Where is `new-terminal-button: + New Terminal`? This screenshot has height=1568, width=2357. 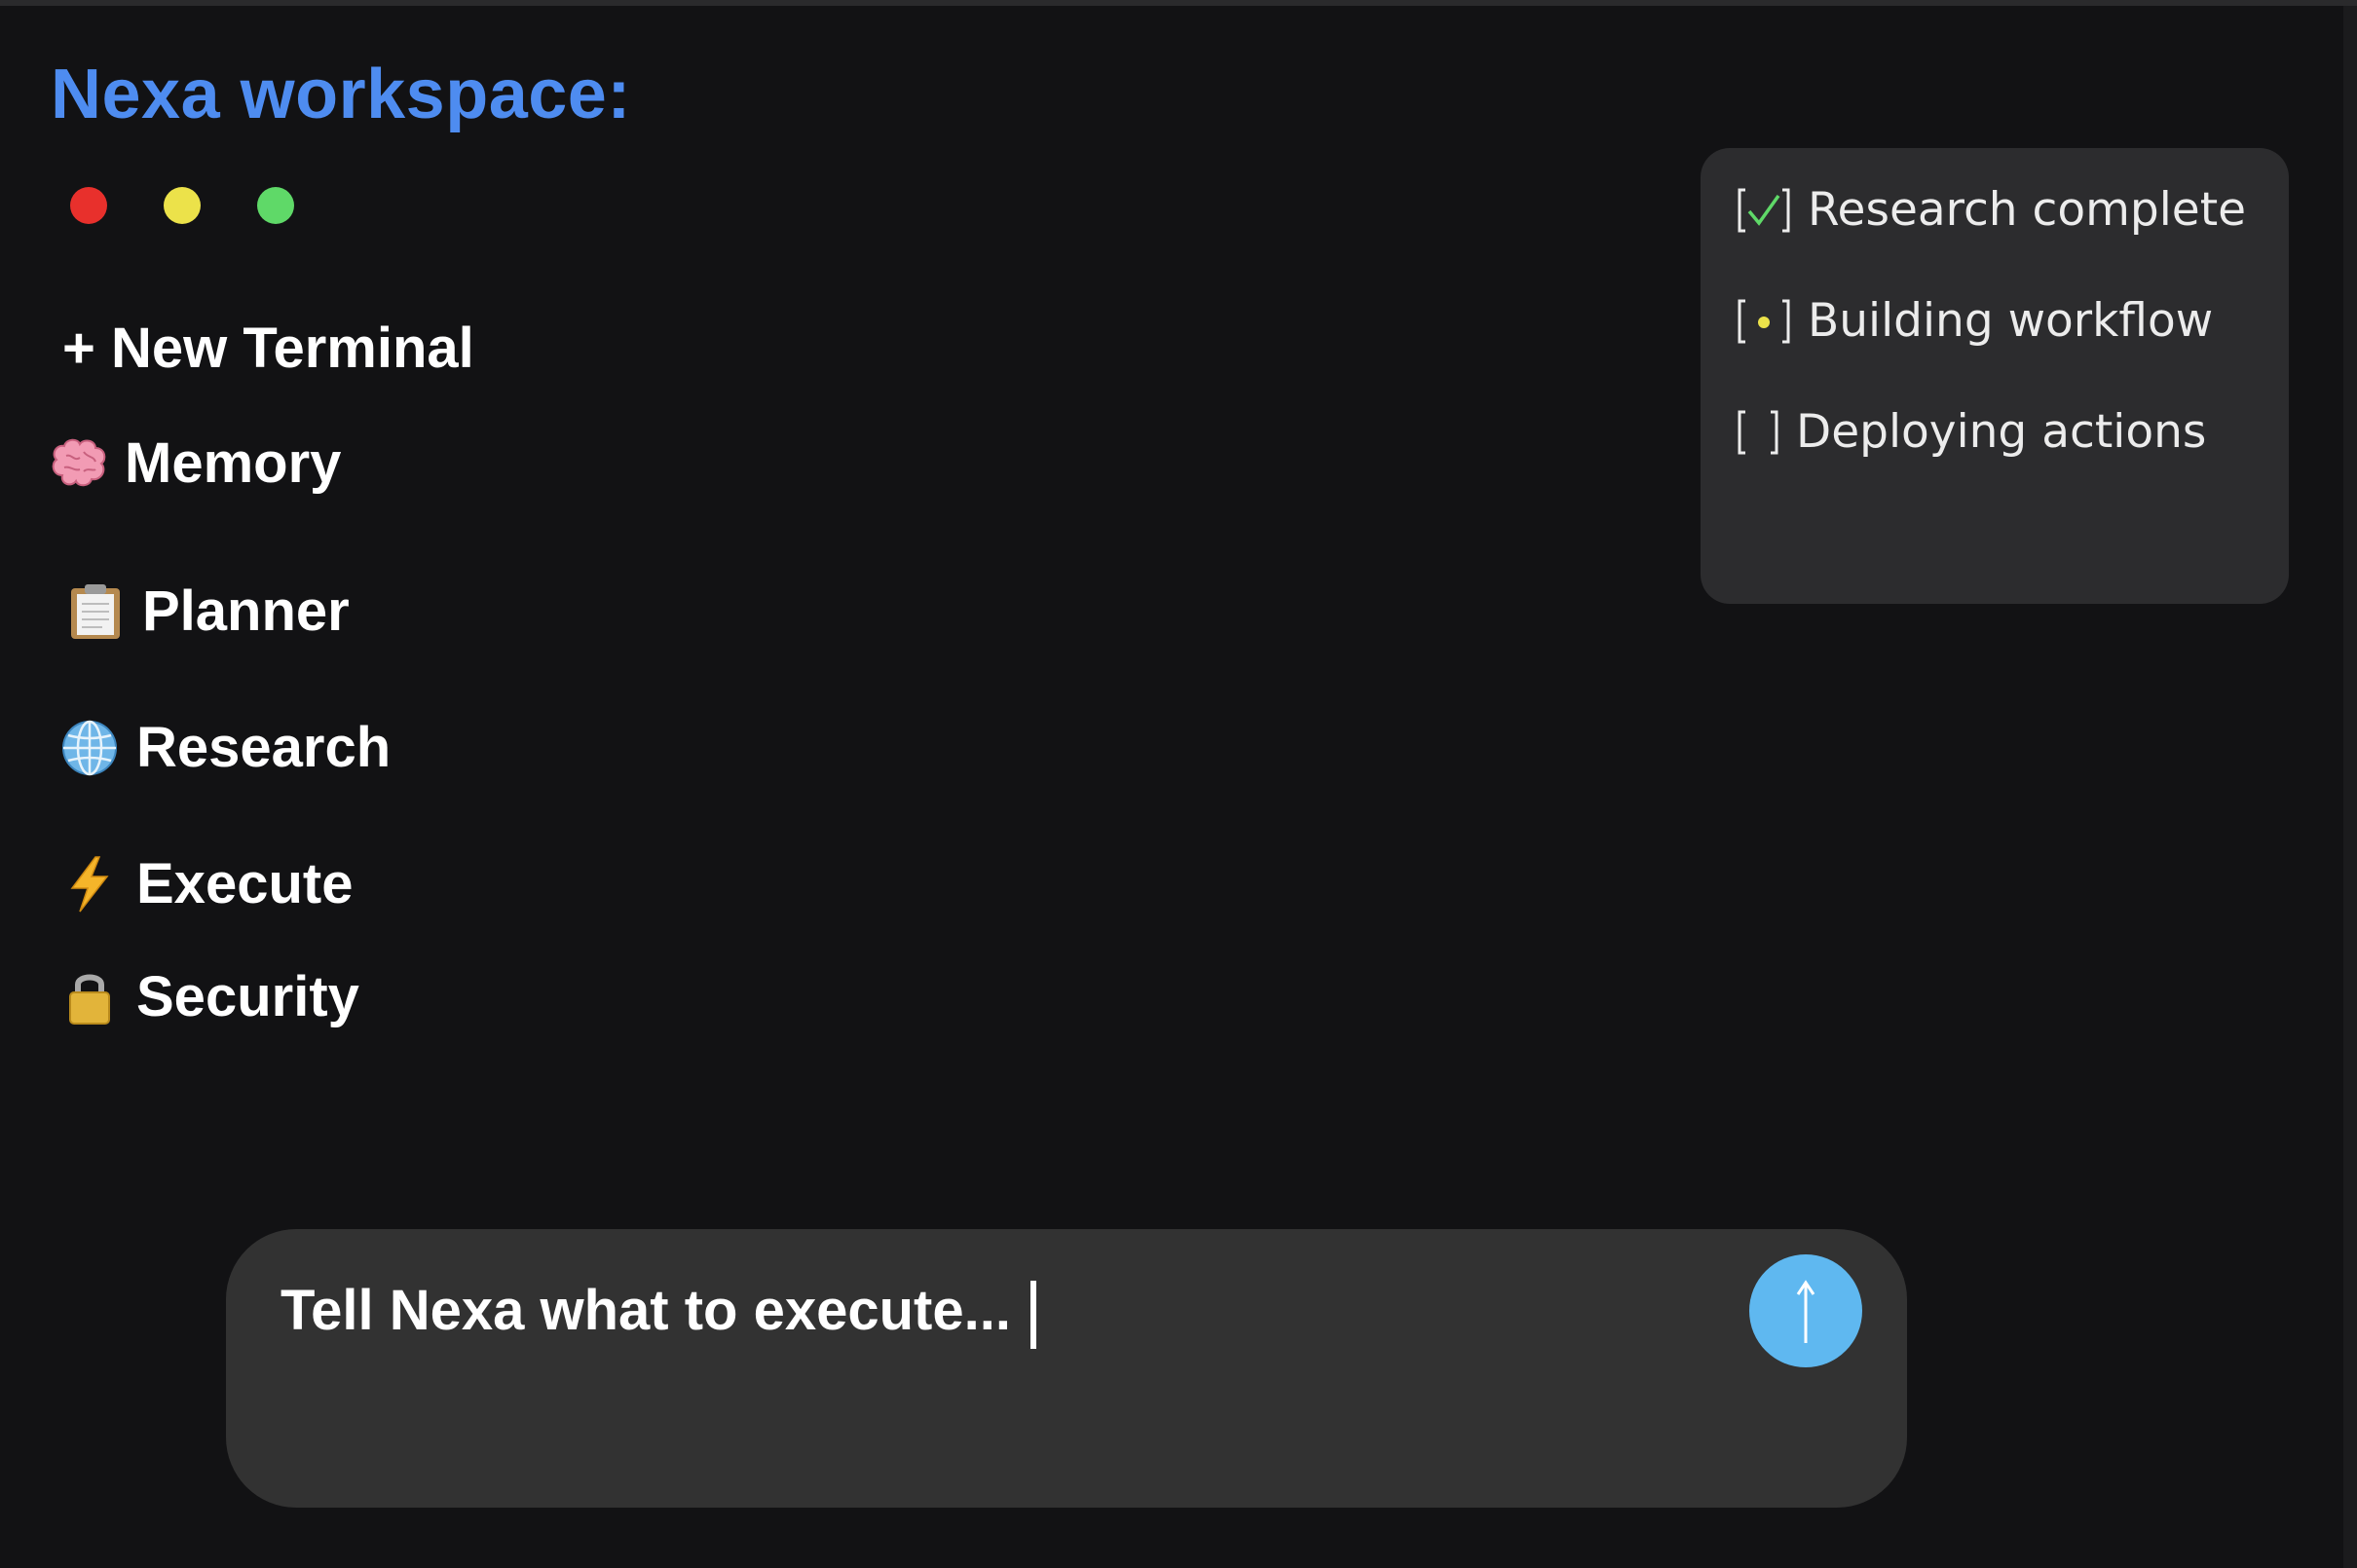
new-terminal-button: + New Terminal is located at coordinates (268, 348).